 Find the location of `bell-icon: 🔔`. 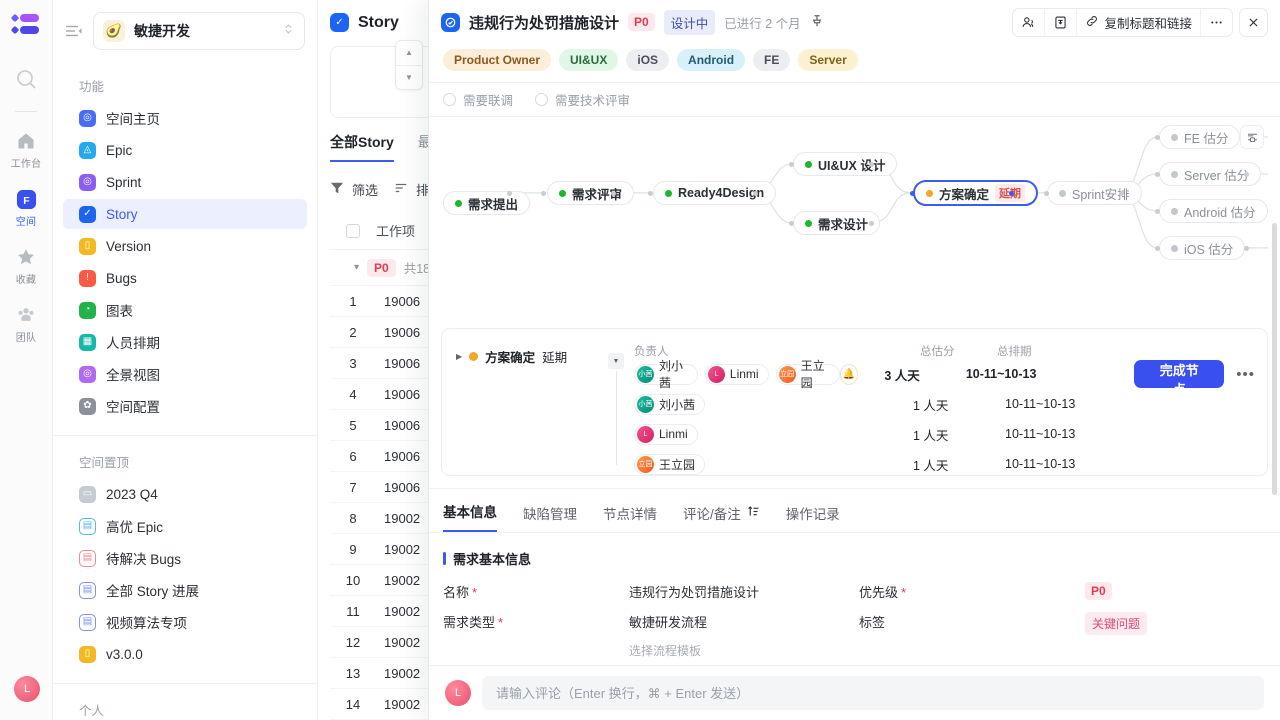

bell-icon: 🔔 is located at coordinates (849, 374).